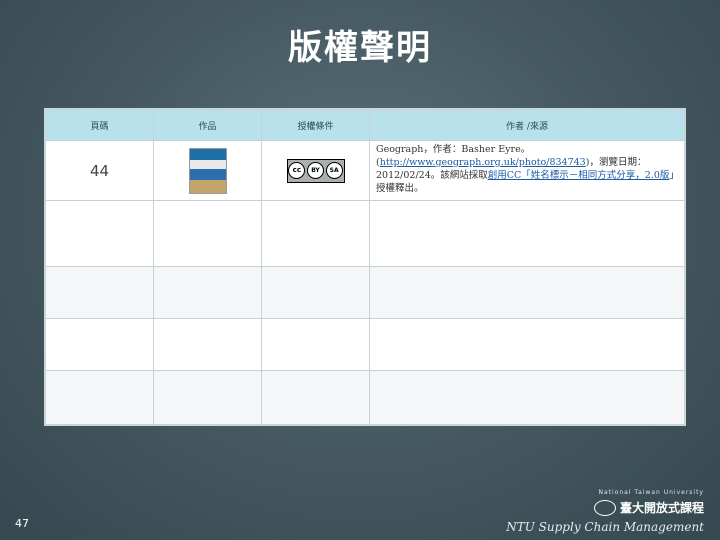 The image size is (720, 540). What do you see at coordinates (297, 170) in the screenshot?
I see `cc-icon: cc` at bounding box center [297, 170].